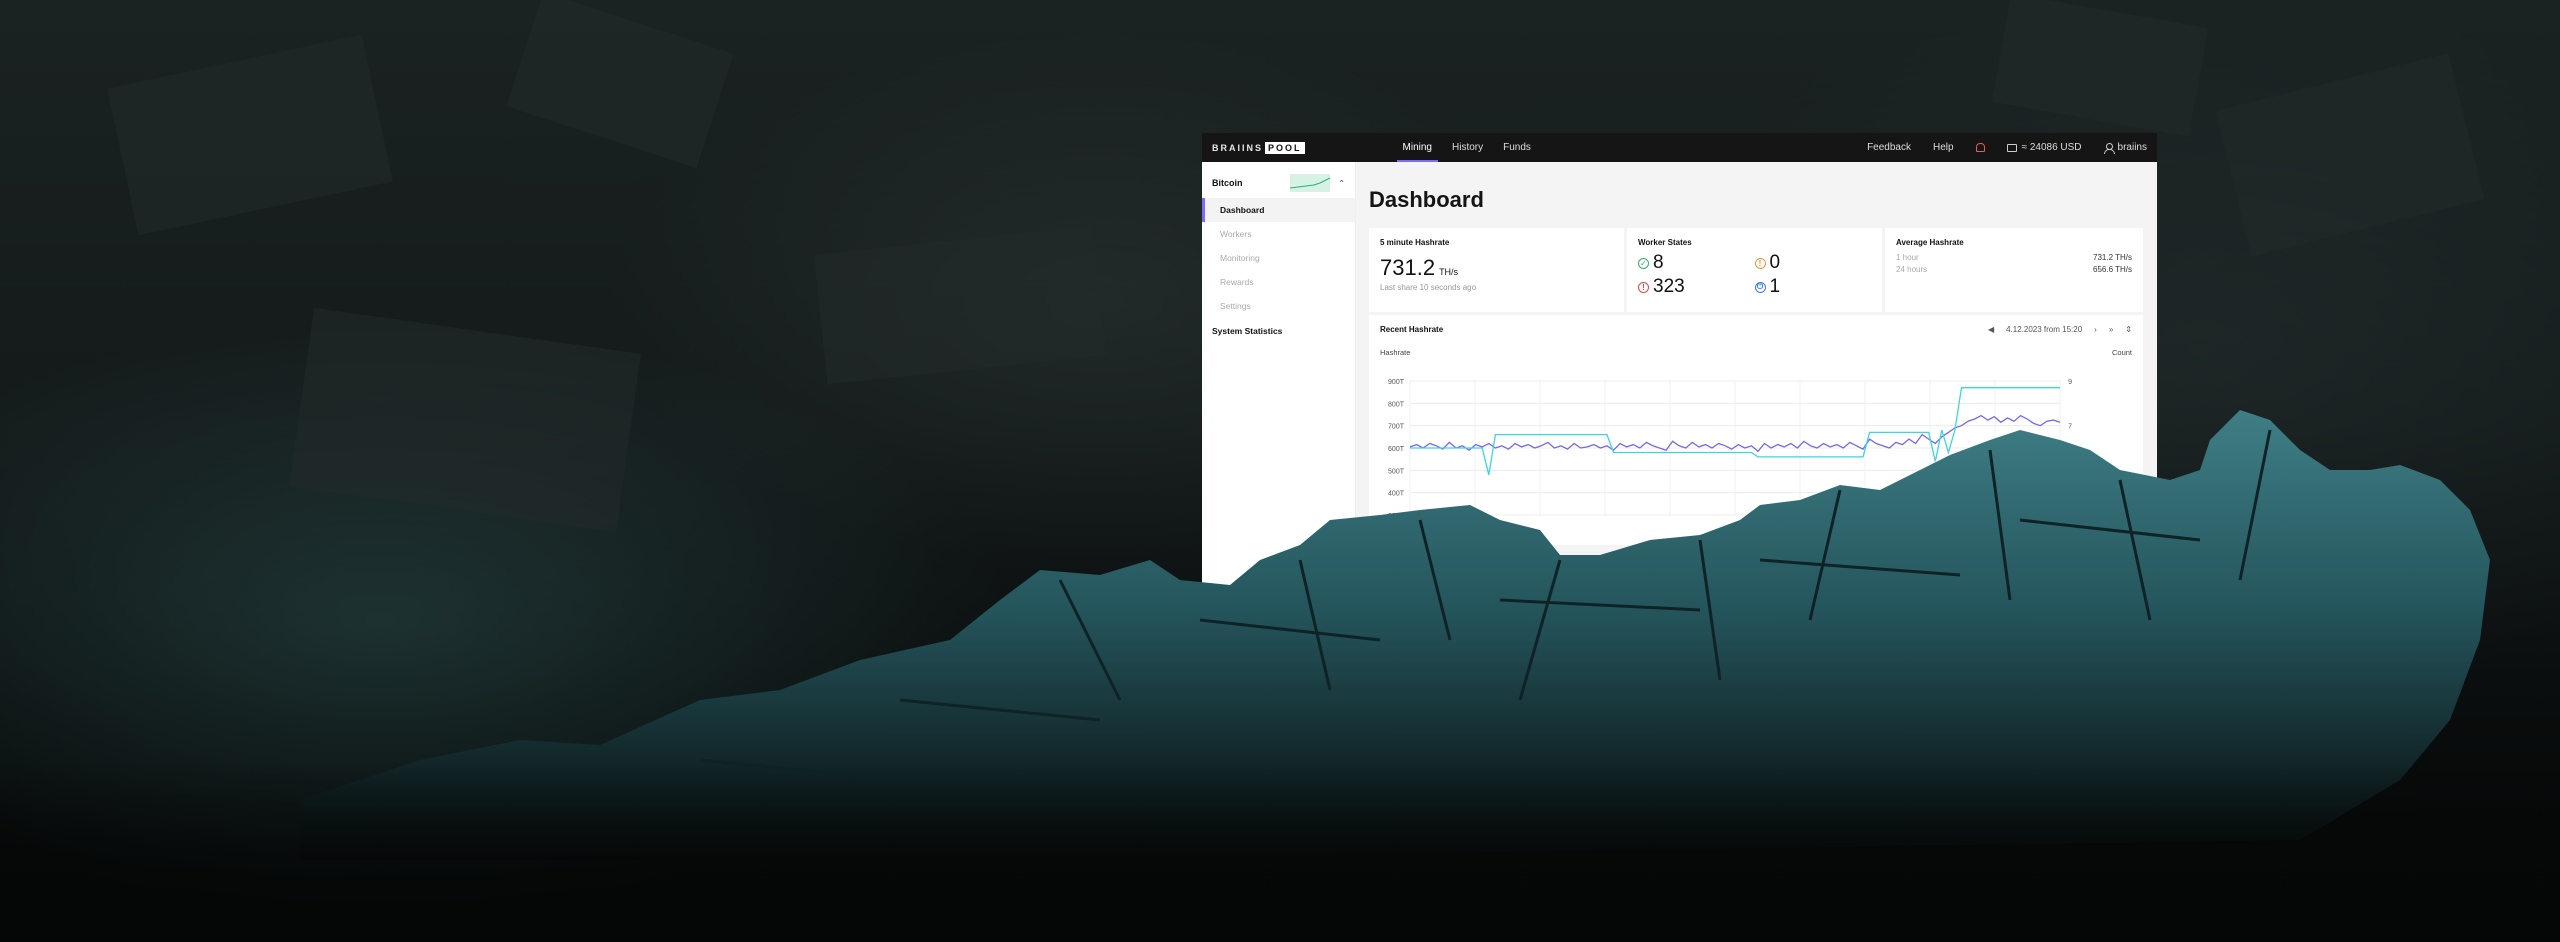 The height and width of the screenshot is (942, 2560). I want to click on sort-icon: ⇕, so click(2128, 329).